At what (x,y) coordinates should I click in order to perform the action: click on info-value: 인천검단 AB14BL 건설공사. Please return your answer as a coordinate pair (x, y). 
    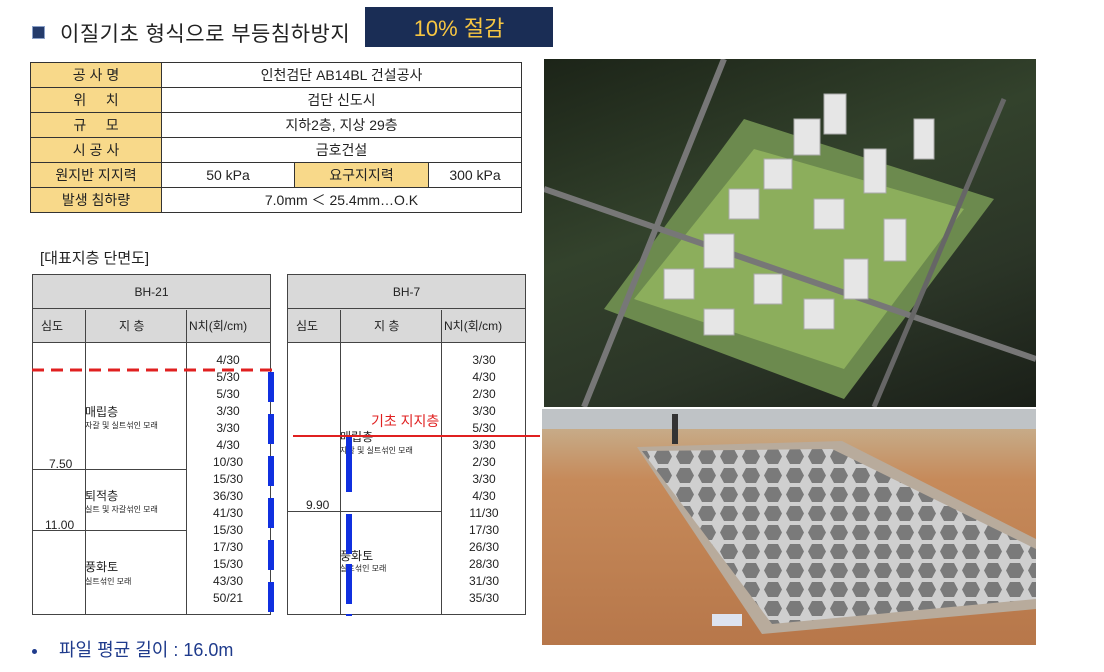
    Looking at the image, I should click on (341, 75).